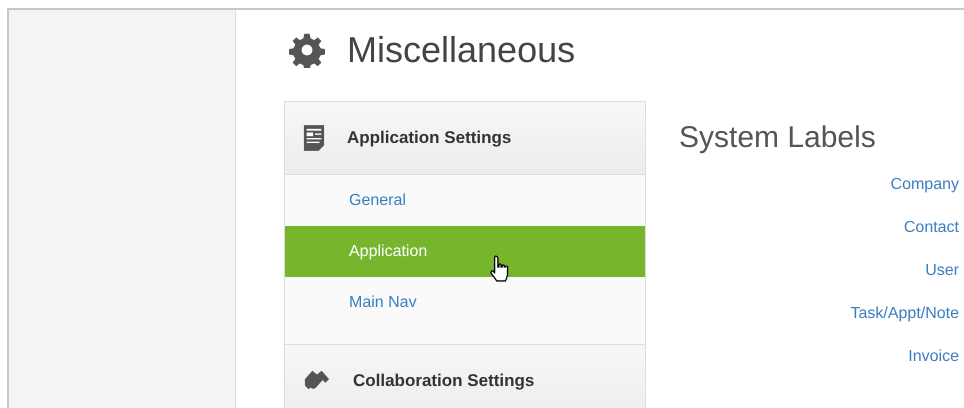  What do you see at coordinates (931, 239) in the screenshot?
I see `label-link: Contact` at bounding box center [931, 239].